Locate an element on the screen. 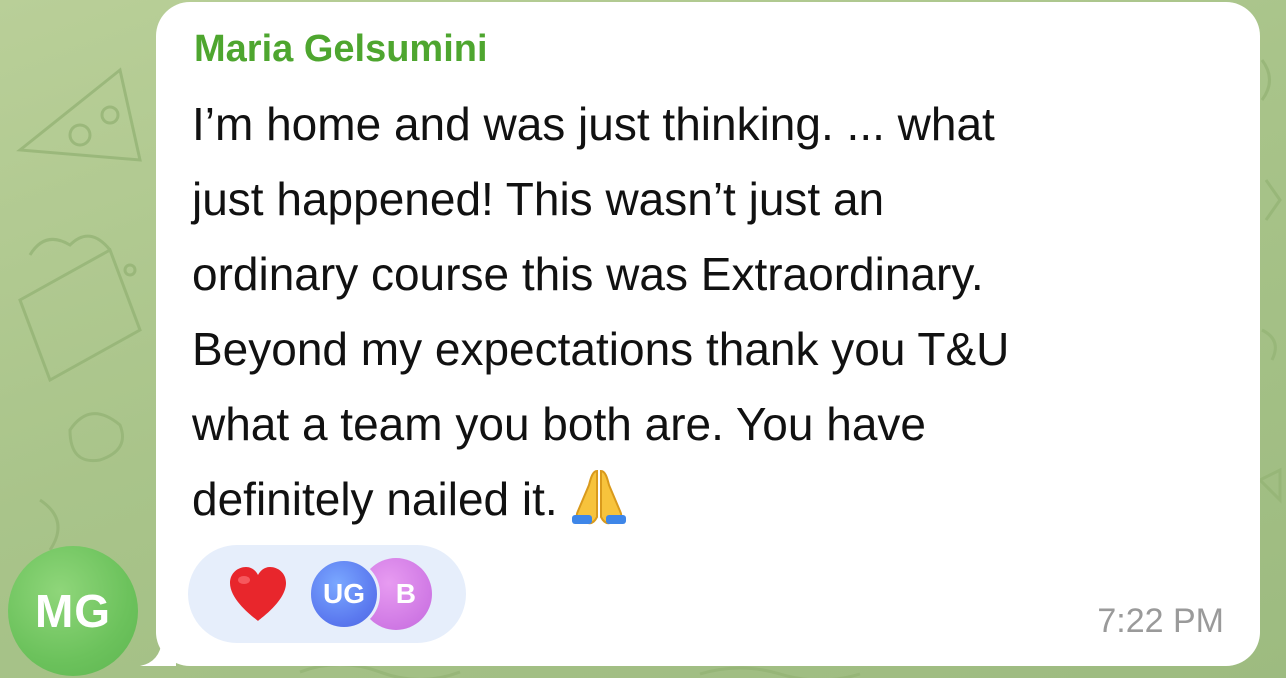 Image resolution: width=1286 pixels, height=678 pixels. reactor-initials: UG is located at coordinates (344, 593).